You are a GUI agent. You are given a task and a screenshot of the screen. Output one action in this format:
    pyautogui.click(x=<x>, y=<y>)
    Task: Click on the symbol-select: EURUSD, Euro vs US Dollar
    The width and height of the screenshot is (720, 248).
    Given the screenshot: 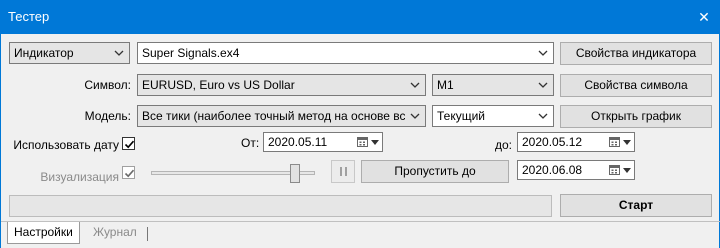 What is the action you would take?
    pyautogui.click(x=281, y=85)
    